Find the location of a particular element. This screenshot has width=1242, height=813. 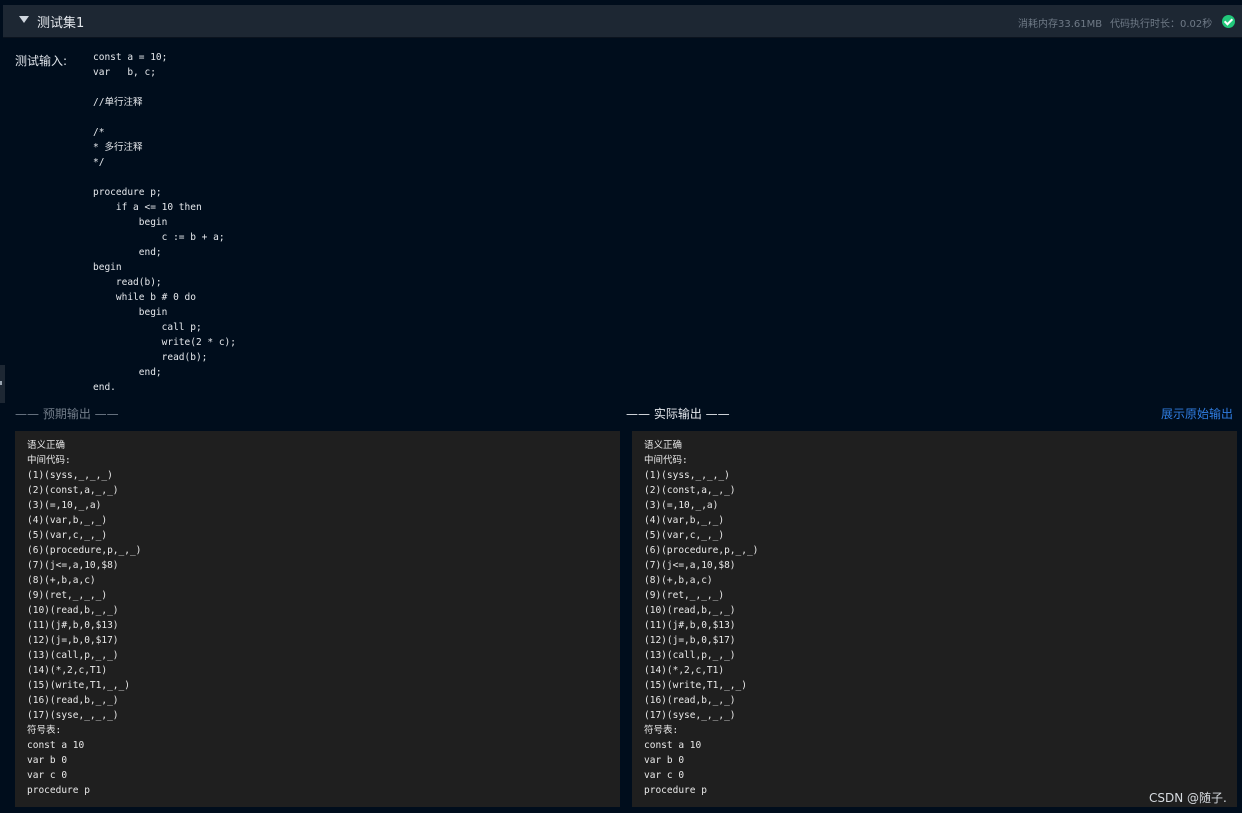

memory-usage: 消耗内存33.61MB is located at coordinates (1060, 24).